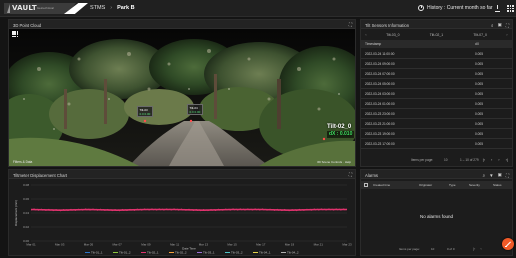 Image resolution: width=516 pixels, height=258 pixels. Describe the element at coordinates (182, 174) in the screenshot. I see `chart-header: Tiltmeter Displacement Chart ⛶` at that location.